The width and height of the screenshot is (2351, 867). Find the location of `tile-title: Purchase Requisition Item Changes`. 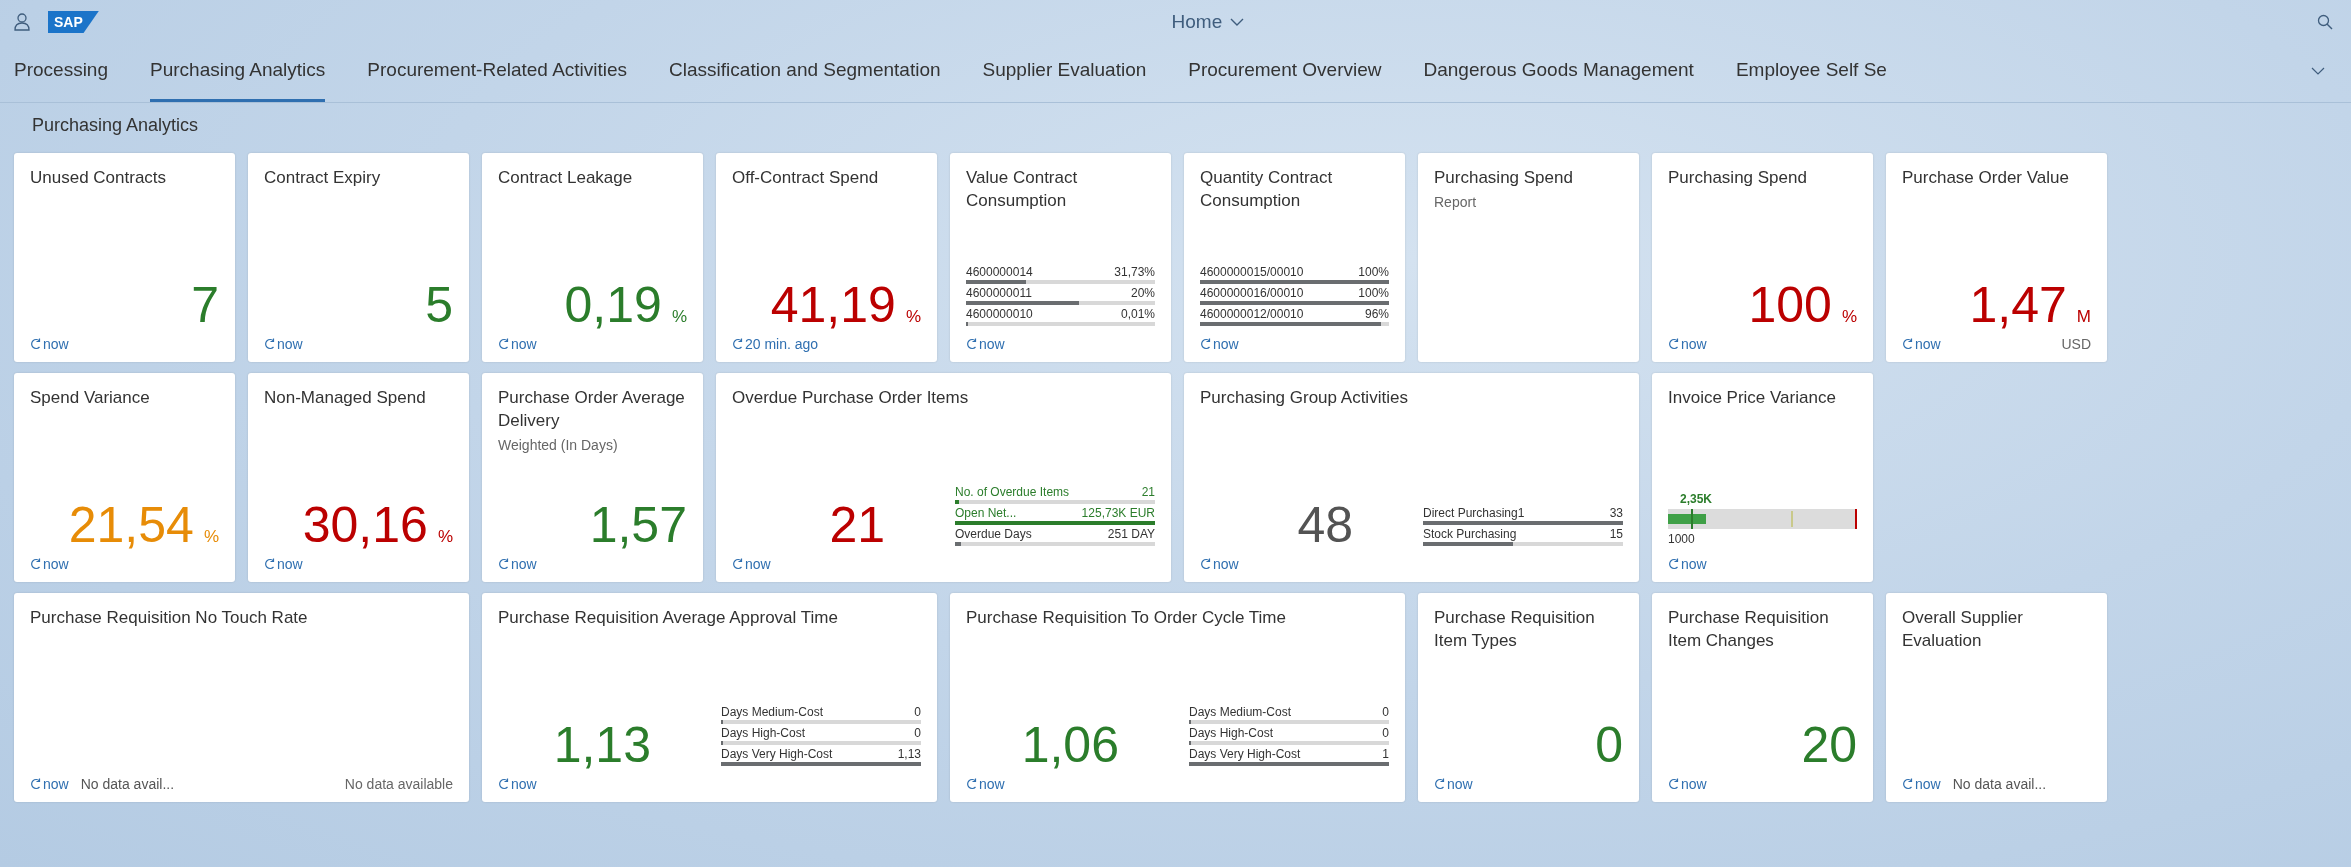

tile-title: Purchase Requisition Item Changes is located at coordinates (1749, 629).